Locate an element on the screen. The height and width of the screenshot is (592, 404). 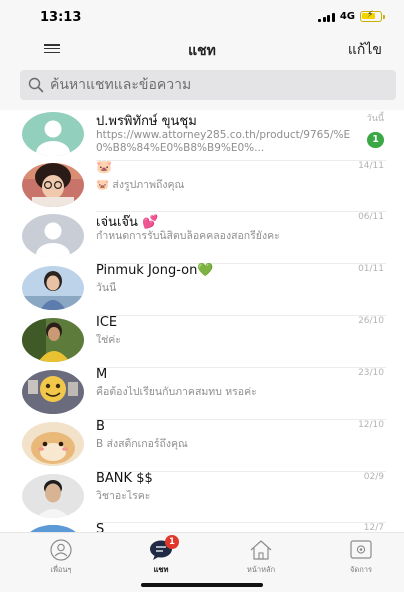
chat-name: ICE is located at coordinates (107, 322).